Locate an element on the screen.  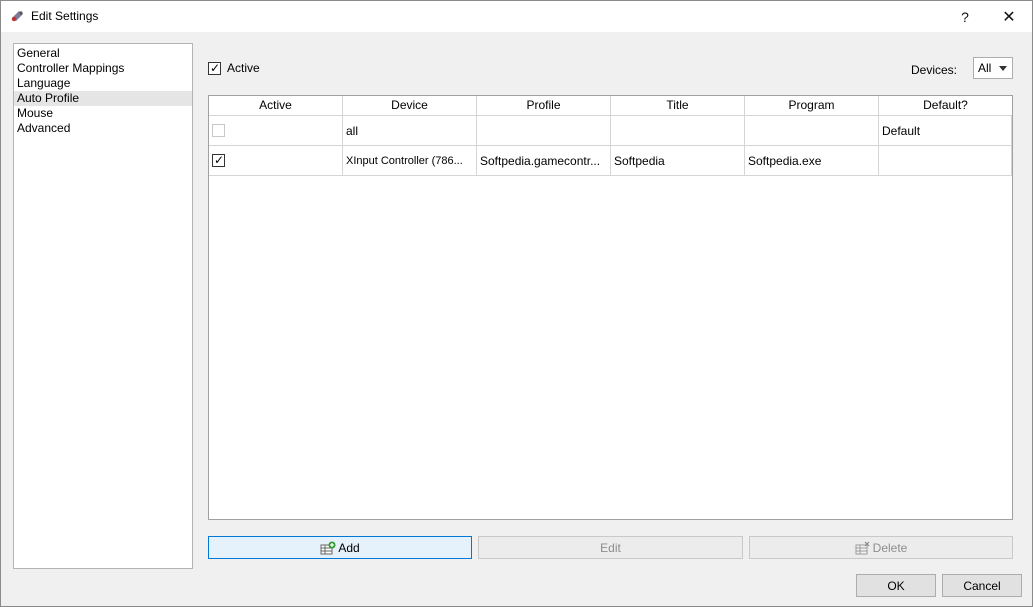
add-button: Add is located at coordinates (340, 547).